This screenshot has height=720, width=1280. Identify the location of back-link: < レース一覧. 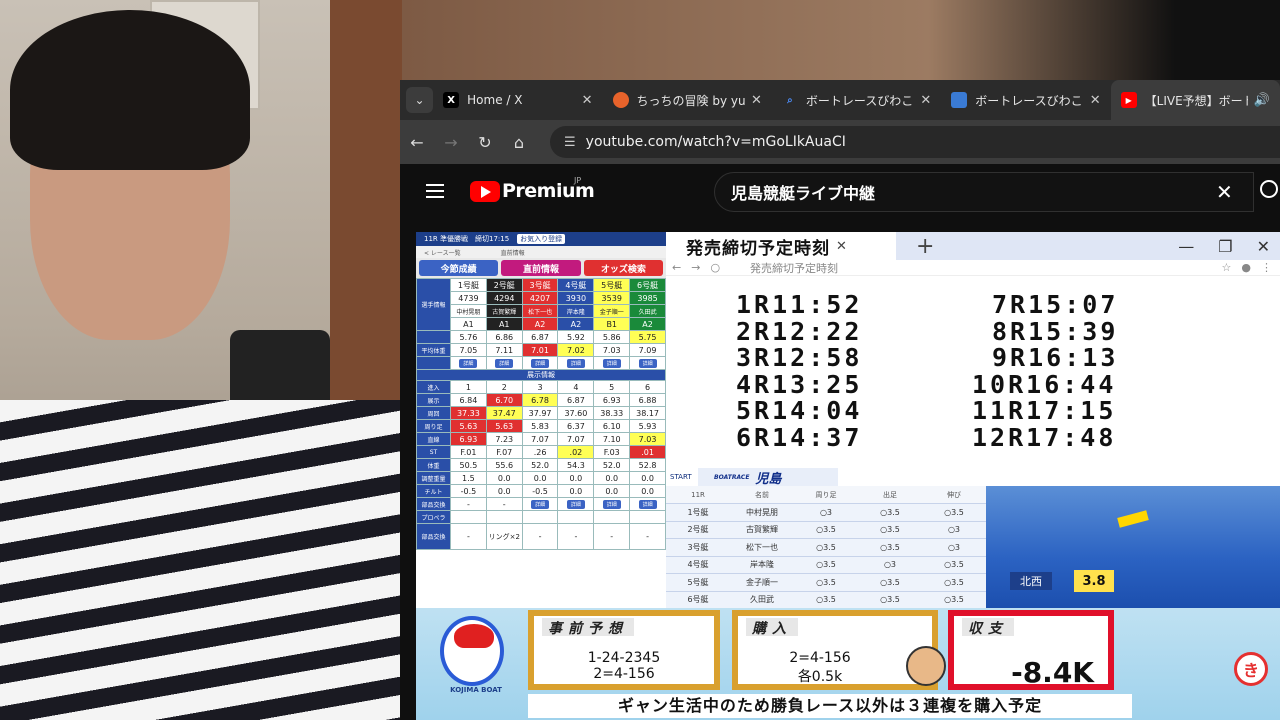
(442, 252).